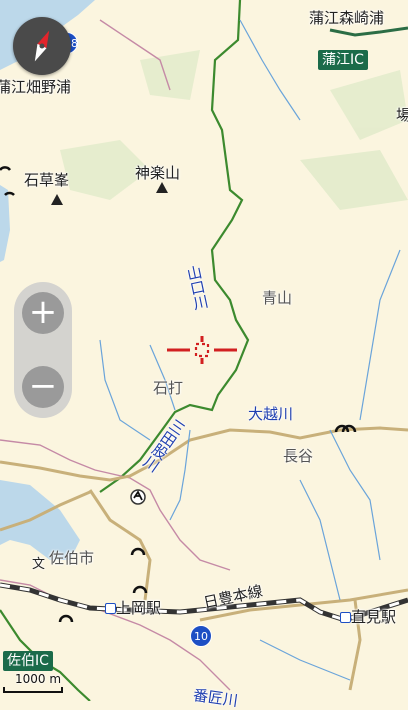 The width and height of the screenshot is (408, 710). I want to click on river-area-left, so click(5, 223).